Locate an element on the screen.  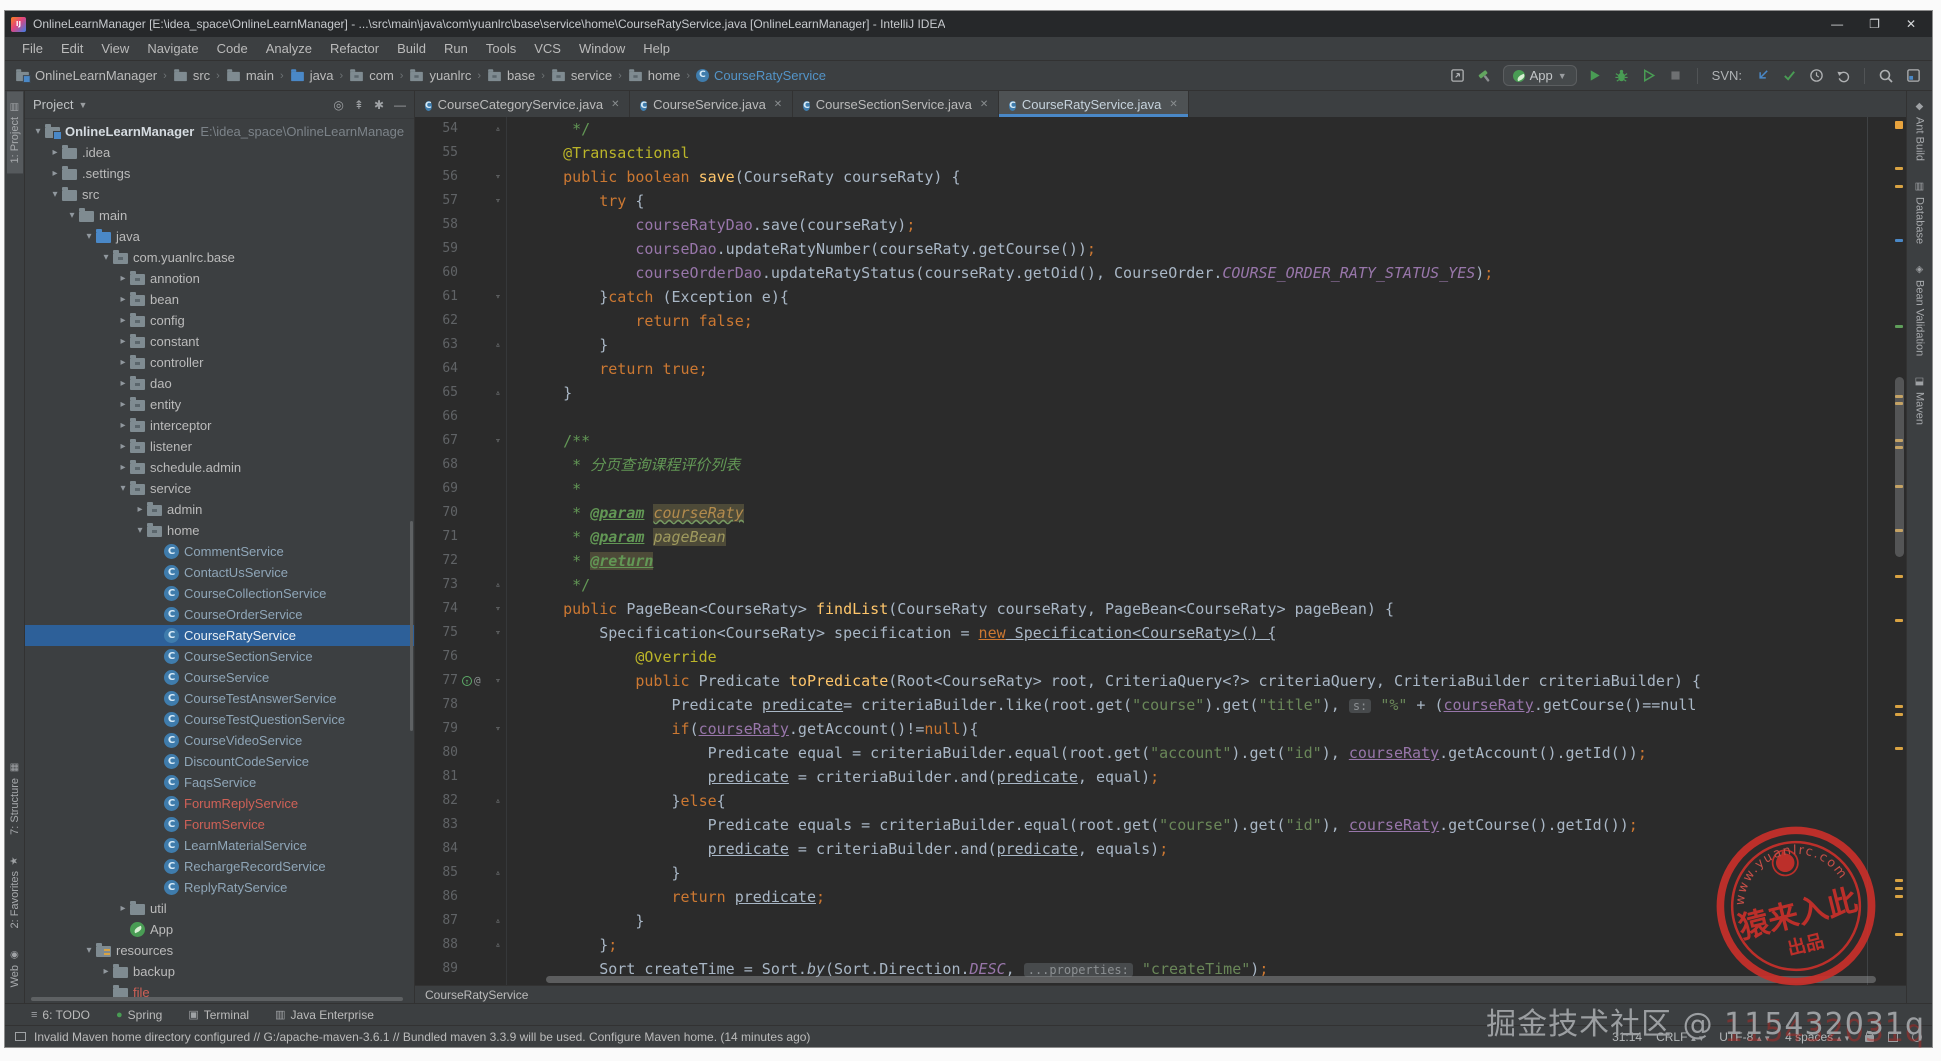
gutter: 62 is located at coordinates (461, 321).